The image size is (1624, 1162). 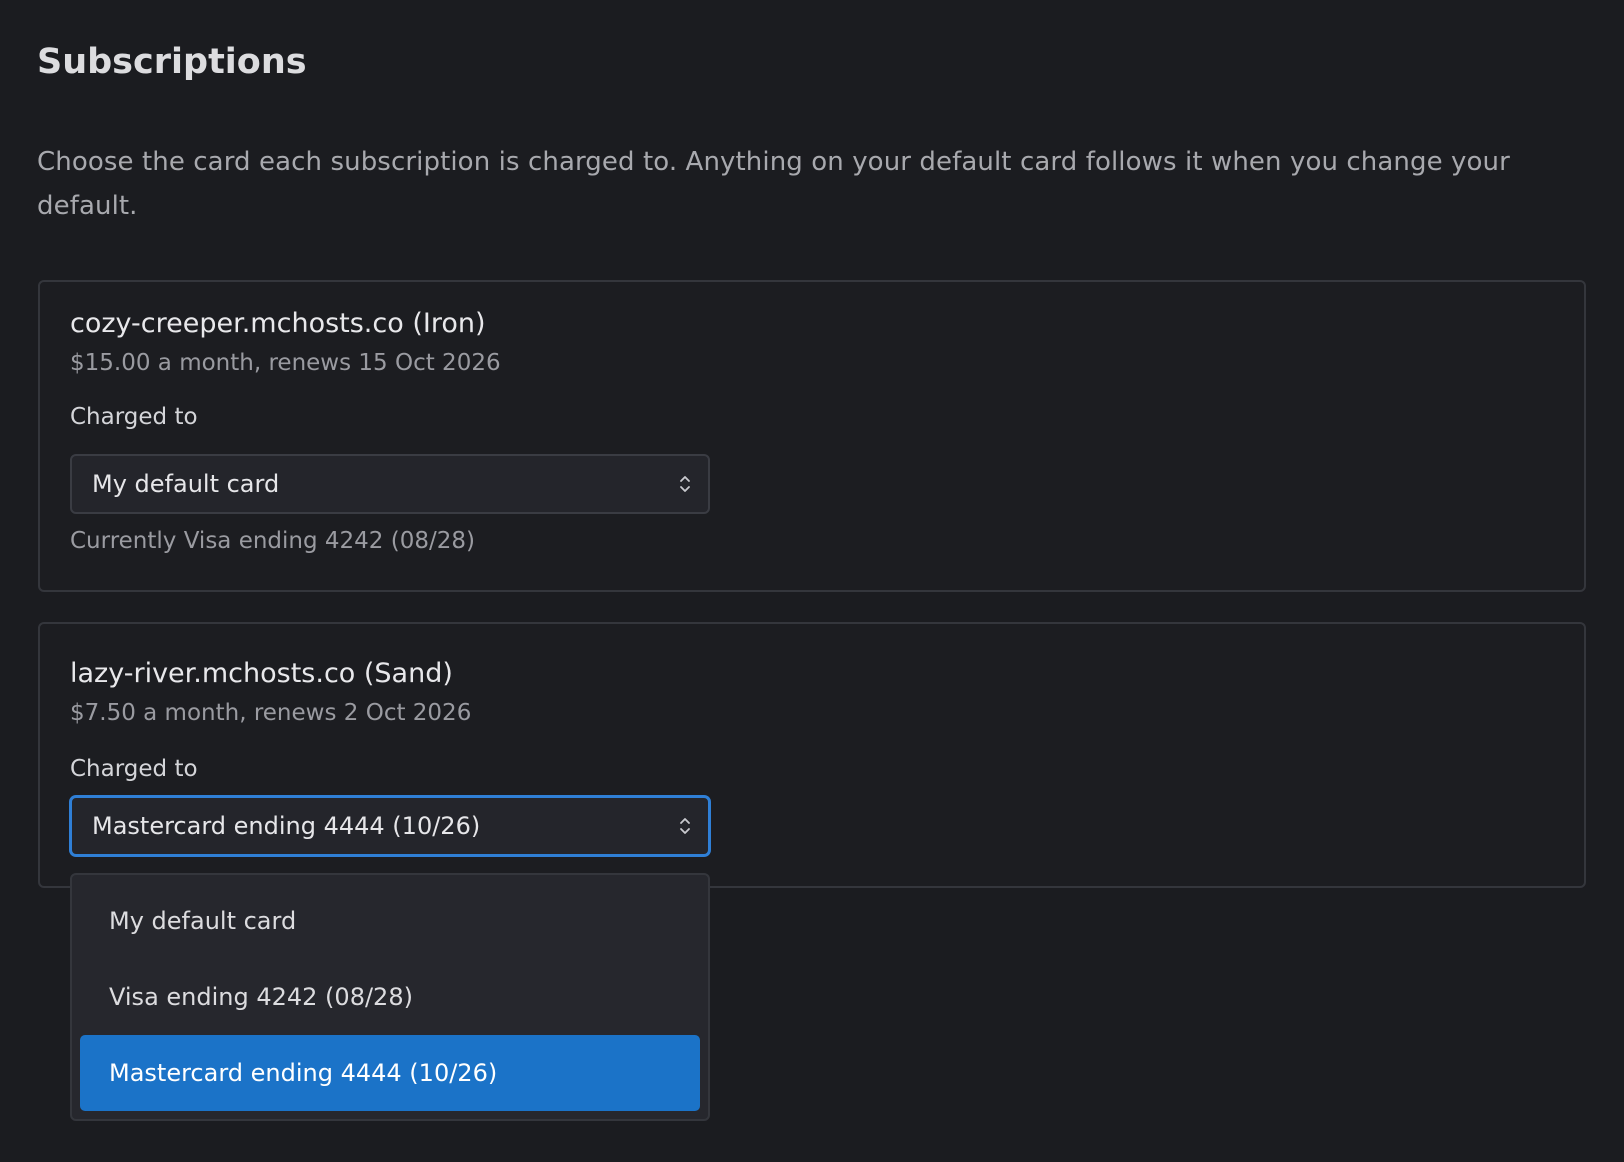 I want to click on page-title: Subscriptions, so click(x=172, y=62).